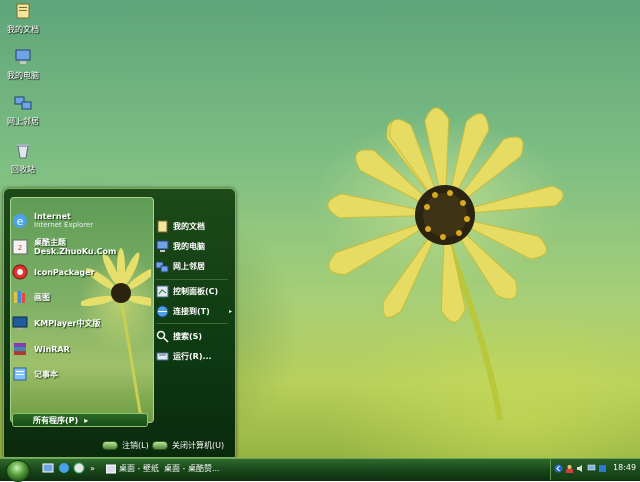 The image size is (640, 482). Describe the element at coordinates (135, 445) in the screenshot. I see `logoff-label: 注销(L)` at that location.